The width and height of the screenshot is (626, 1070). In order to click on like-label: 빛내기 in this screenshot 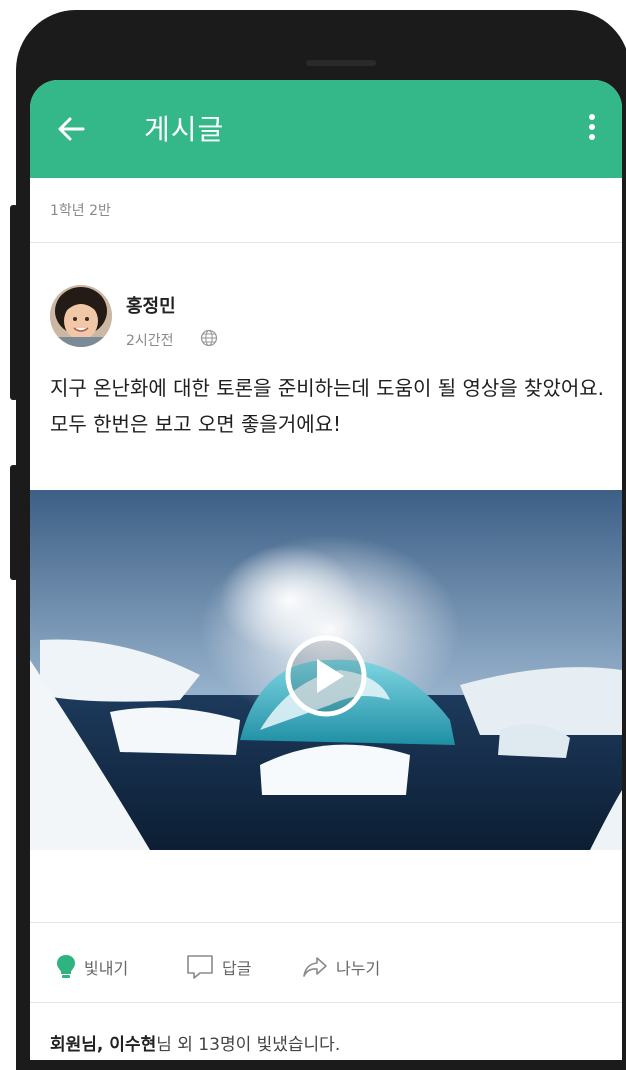, I will do `click(106, 968)`.